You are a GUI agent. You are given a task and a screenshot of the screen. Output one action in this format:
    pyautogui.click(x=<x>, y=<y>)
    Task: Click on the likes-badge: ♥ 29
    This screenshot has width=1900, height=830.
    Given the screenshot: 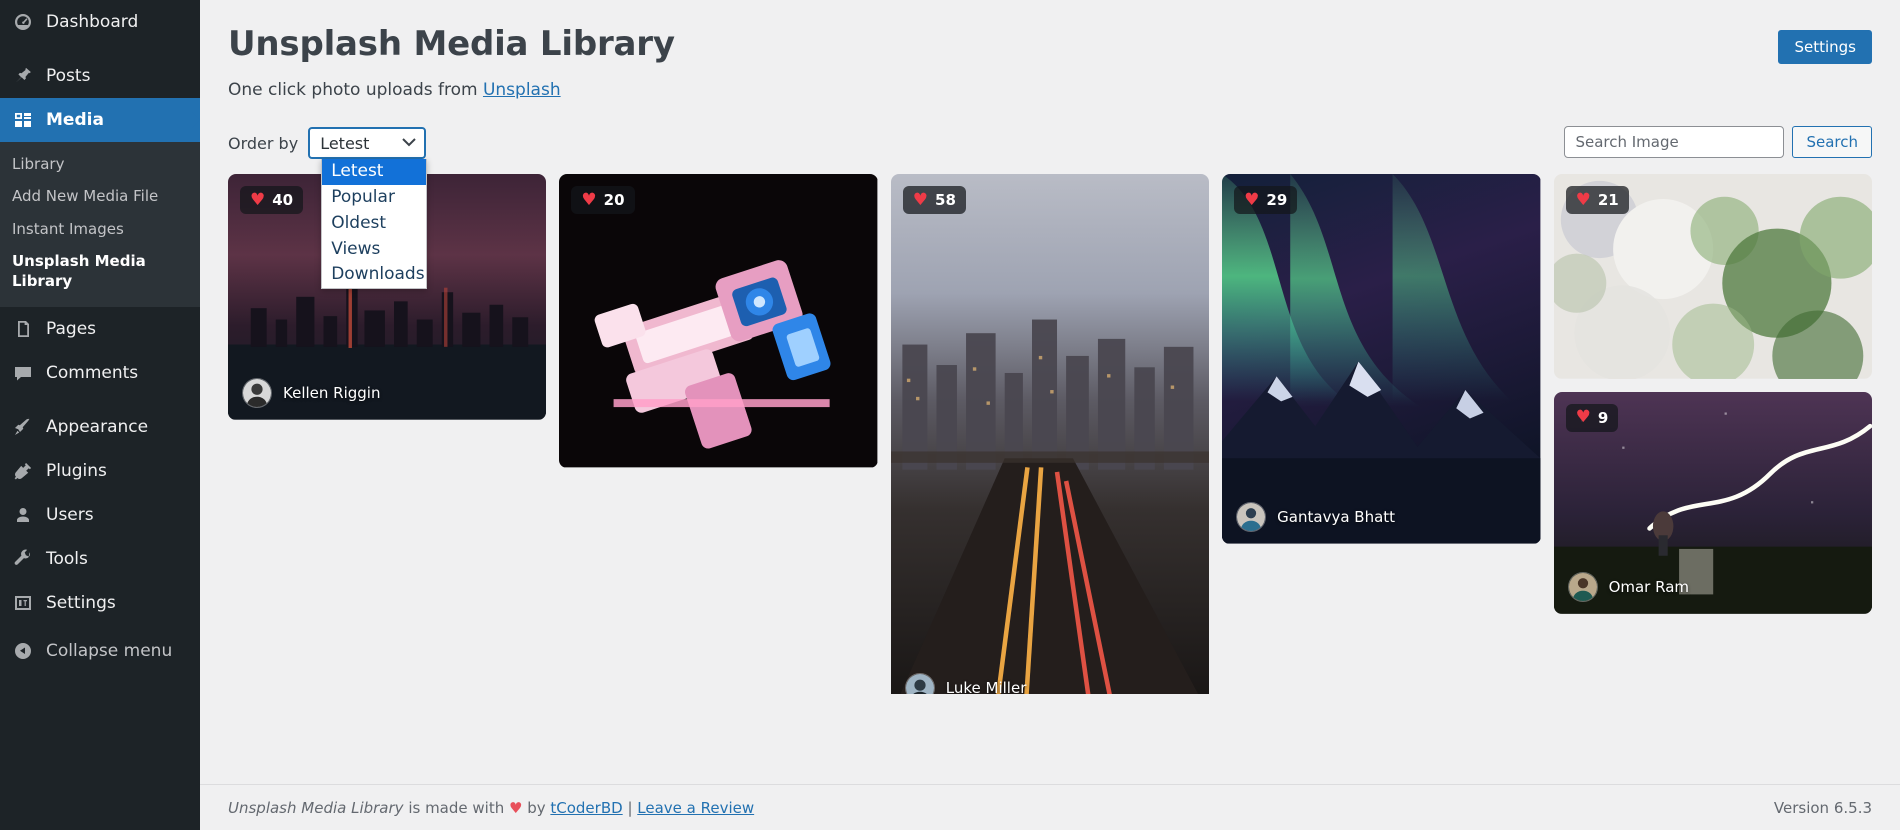 What is the action you would take?
    pyautogui.click(x=1266, y=200)
    